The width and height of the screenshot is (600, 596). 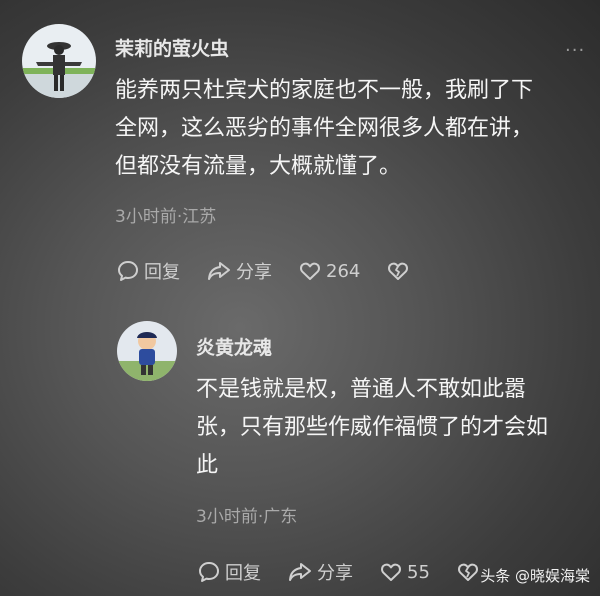 I want to click on like-button: 264, so click(x=329, y=271).